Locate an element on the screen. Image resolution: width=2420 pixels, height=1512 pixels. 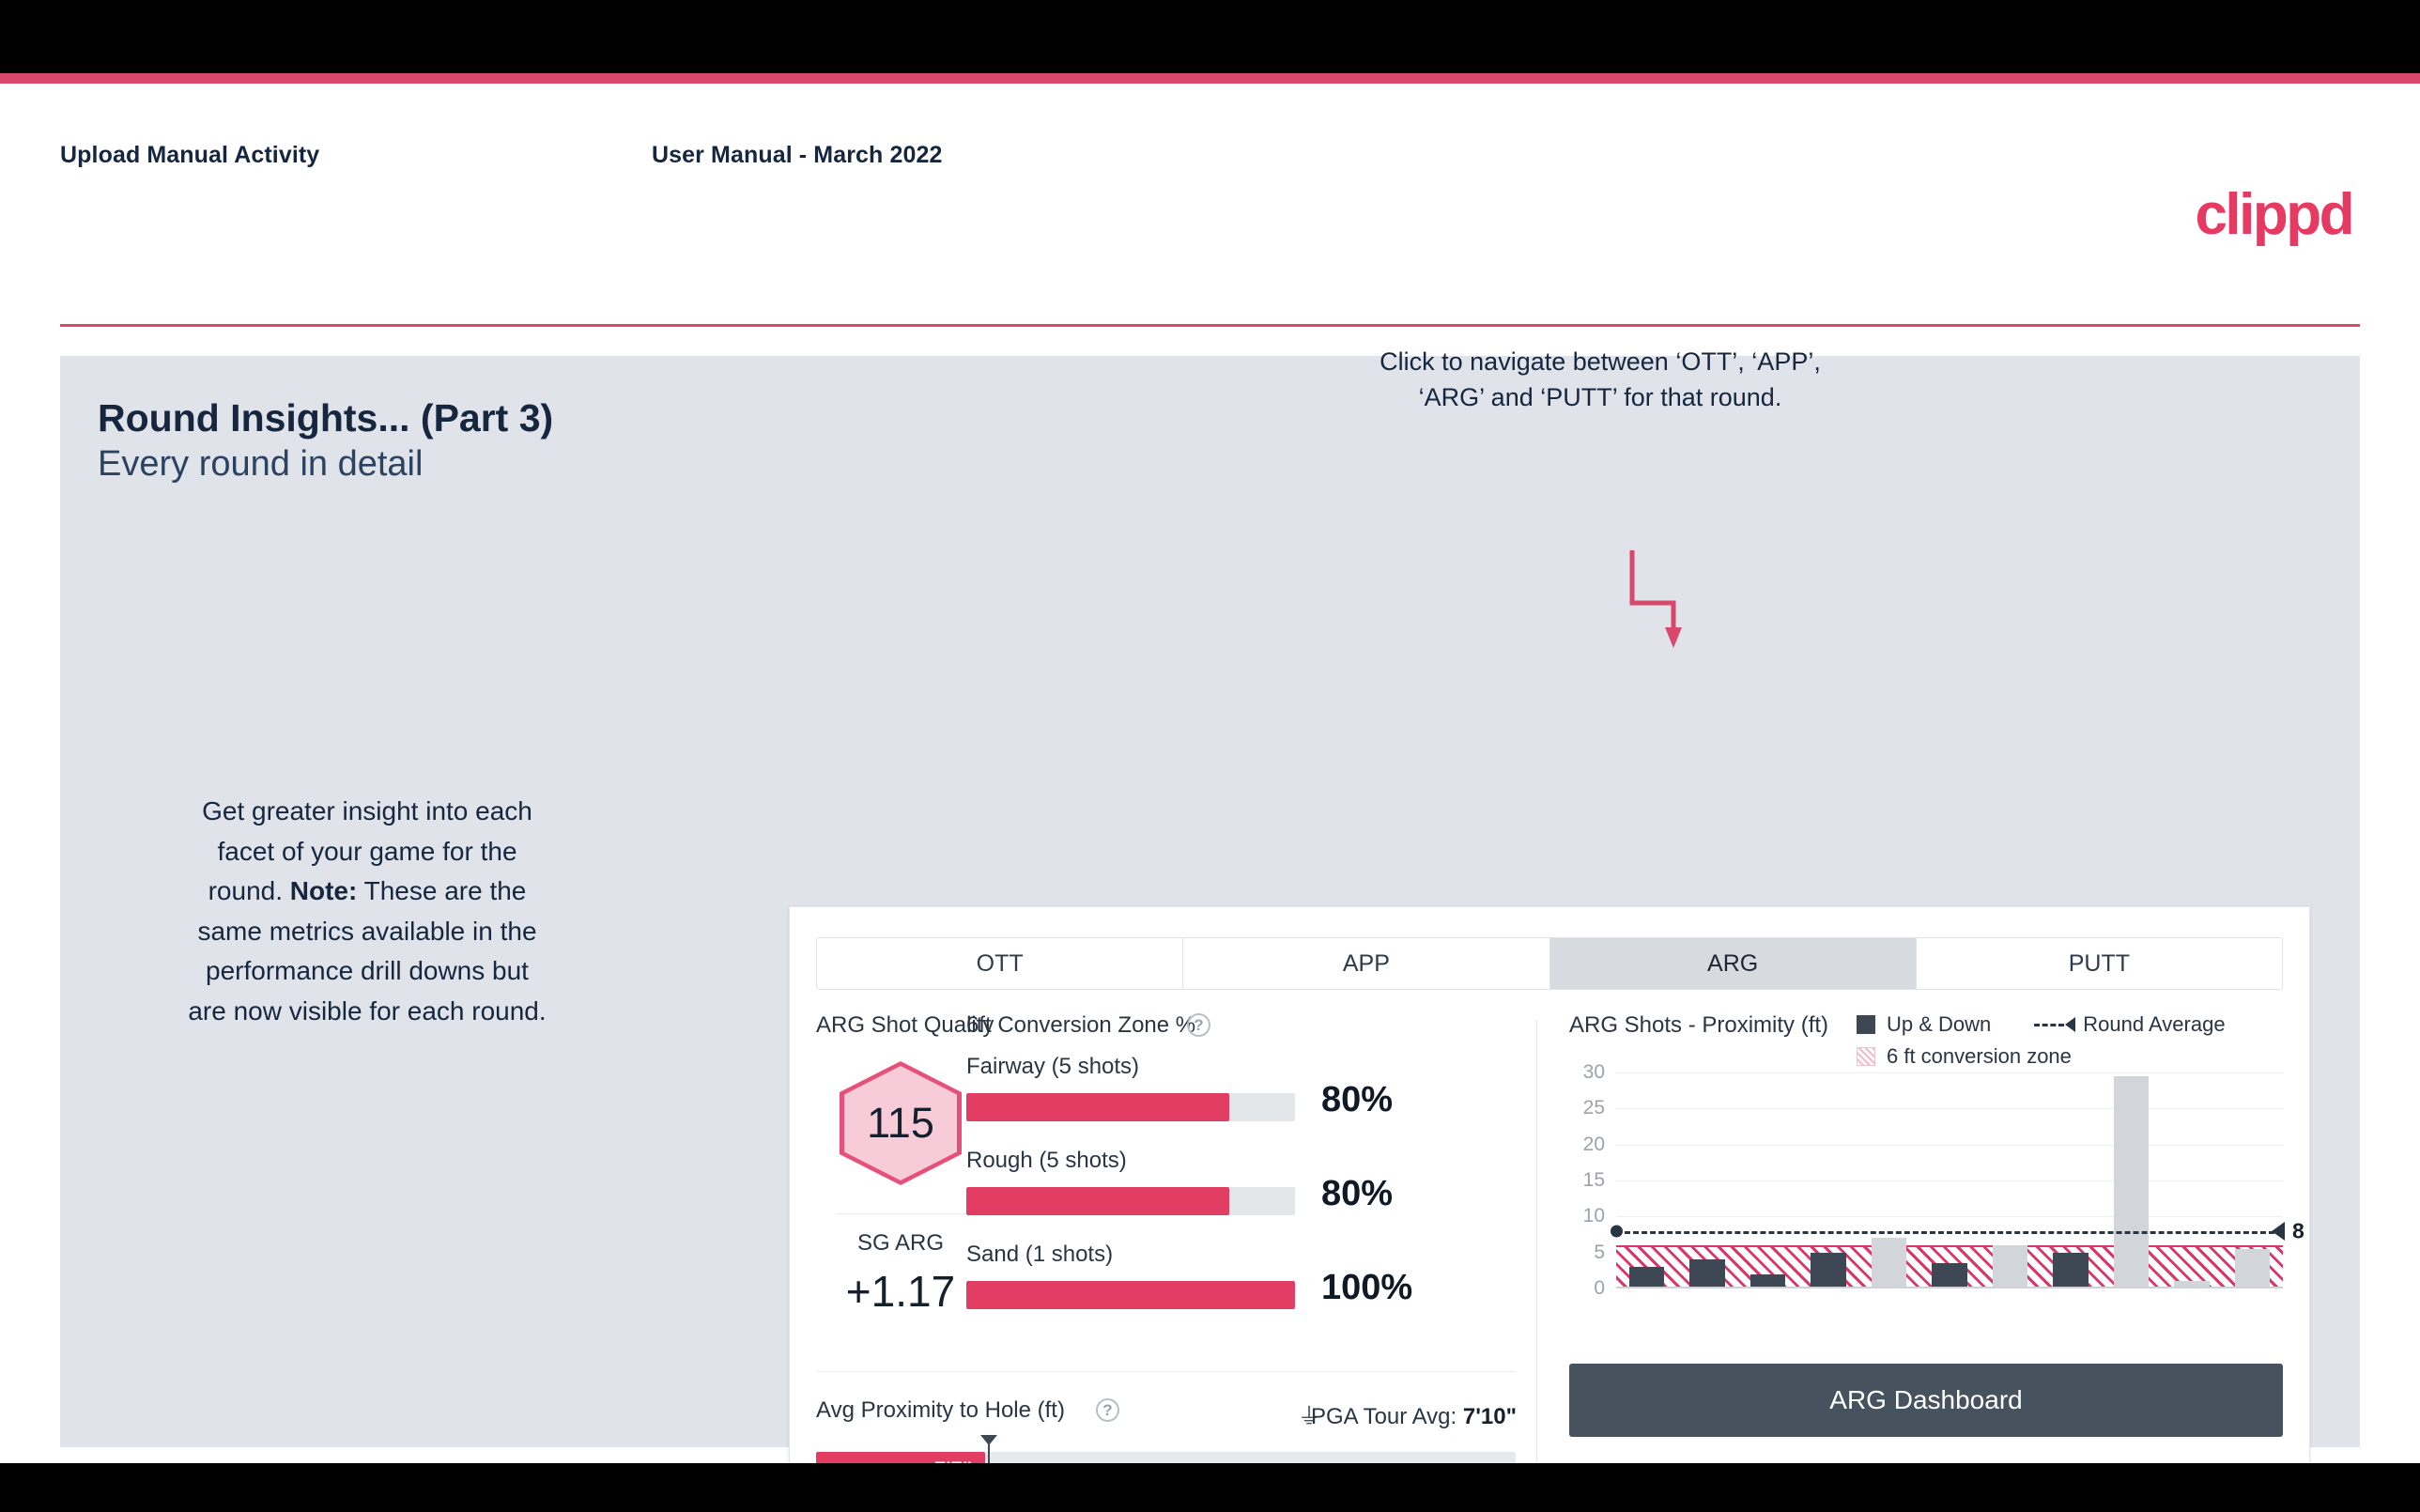
y-tick-30: 30 is located at coordinates (1593, 1072).